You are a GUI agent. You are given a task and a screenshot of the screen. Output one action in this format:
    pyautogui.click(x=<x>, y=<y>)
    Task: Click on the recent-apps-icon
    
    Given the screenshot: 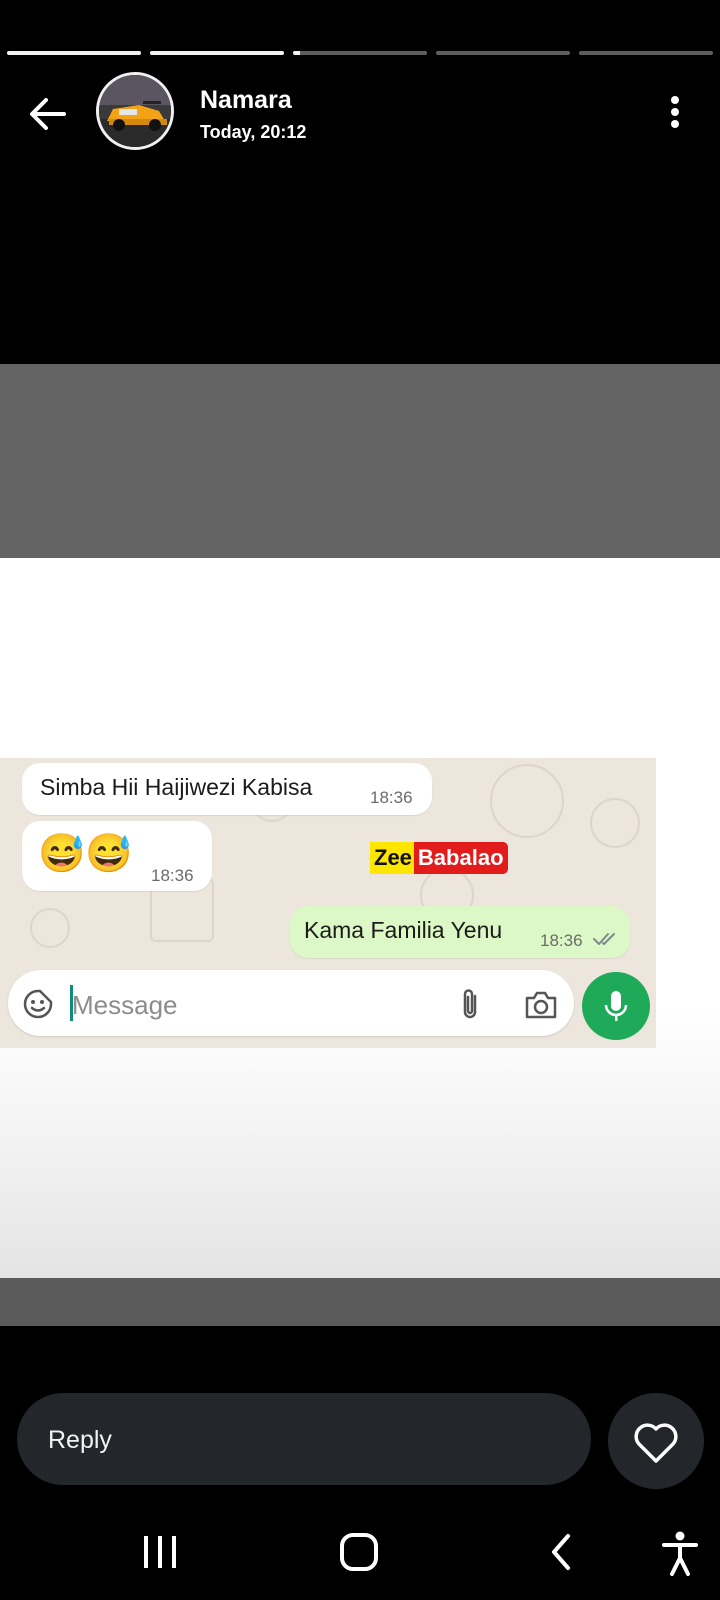 What is the action you would take?
    pyautogui.click(x=160, y=1552)
    